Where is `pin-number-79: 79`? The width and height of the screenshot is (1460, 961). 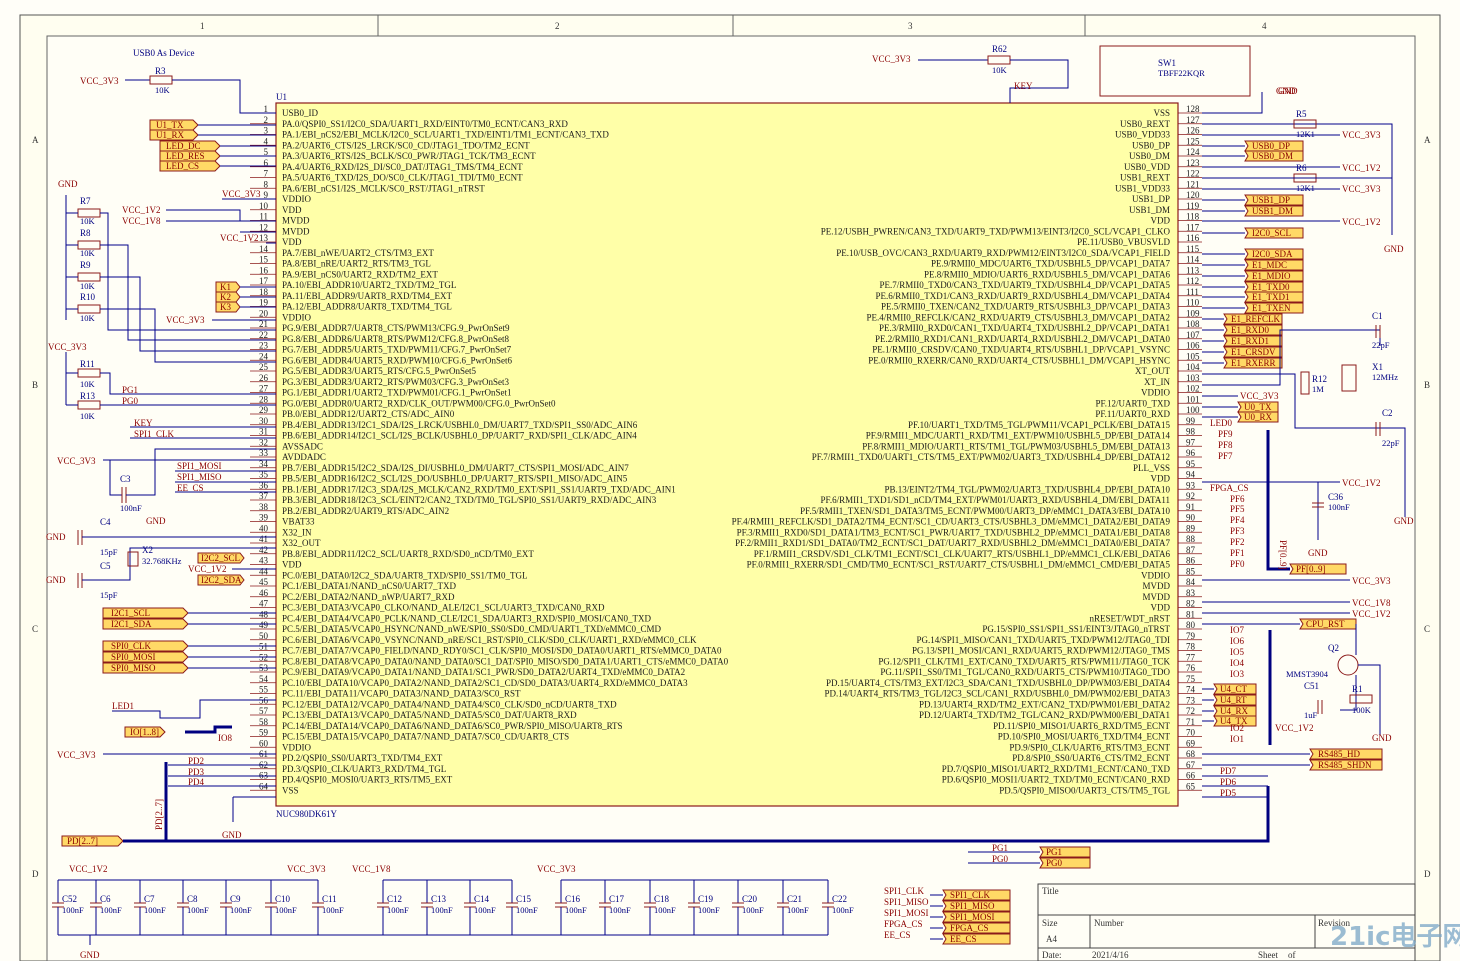 pin-number-79: 79 is located at coordinates (1191, 636).